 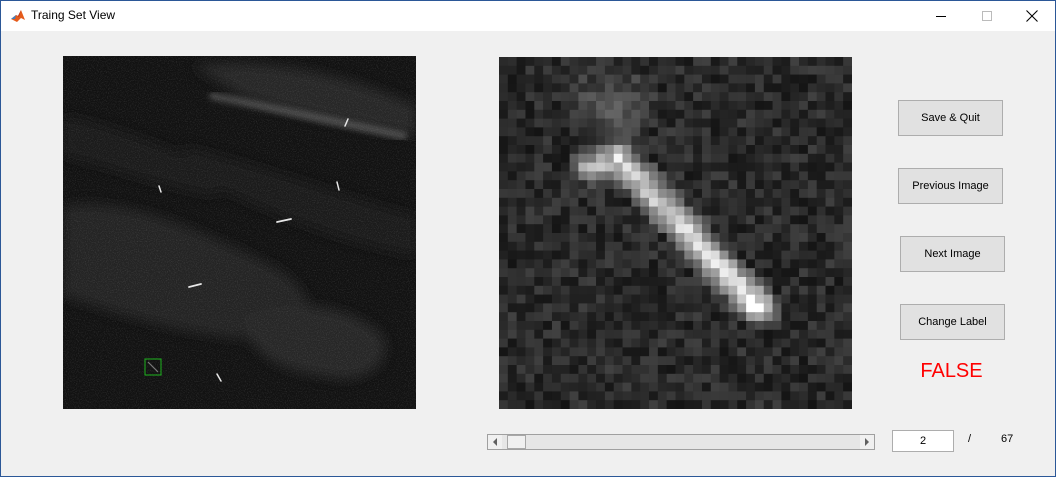 What do you see at coordinates (528, 16) in the screenshot?
I see `title-bar: Traing Set View` at bounding box center [528, 16].